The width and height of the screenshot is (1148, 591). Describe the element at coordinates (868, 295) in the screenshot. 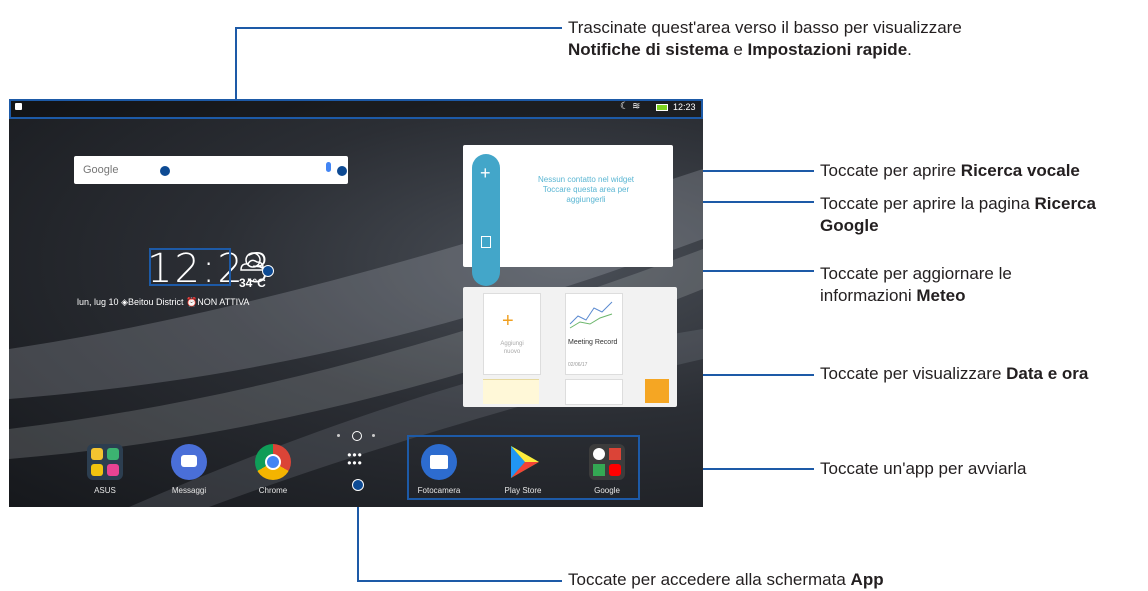

I see `callout-weather-text: informazioni` at that location.